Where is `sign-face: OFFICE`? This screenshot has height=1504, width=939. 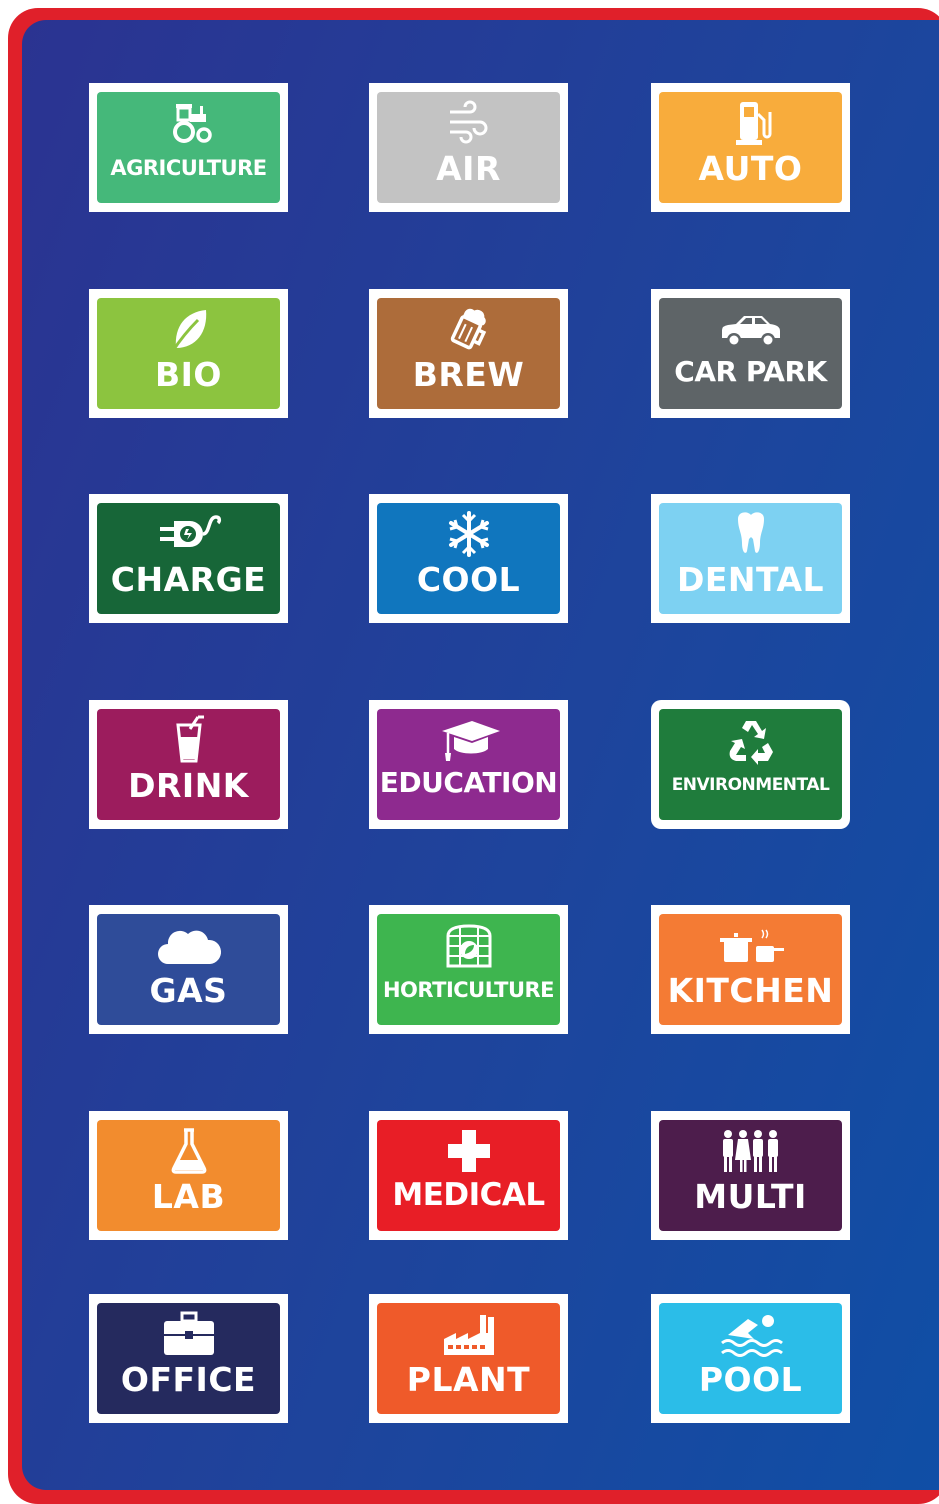 sign-face: OFFICE is located at coordinates (188, 1358).